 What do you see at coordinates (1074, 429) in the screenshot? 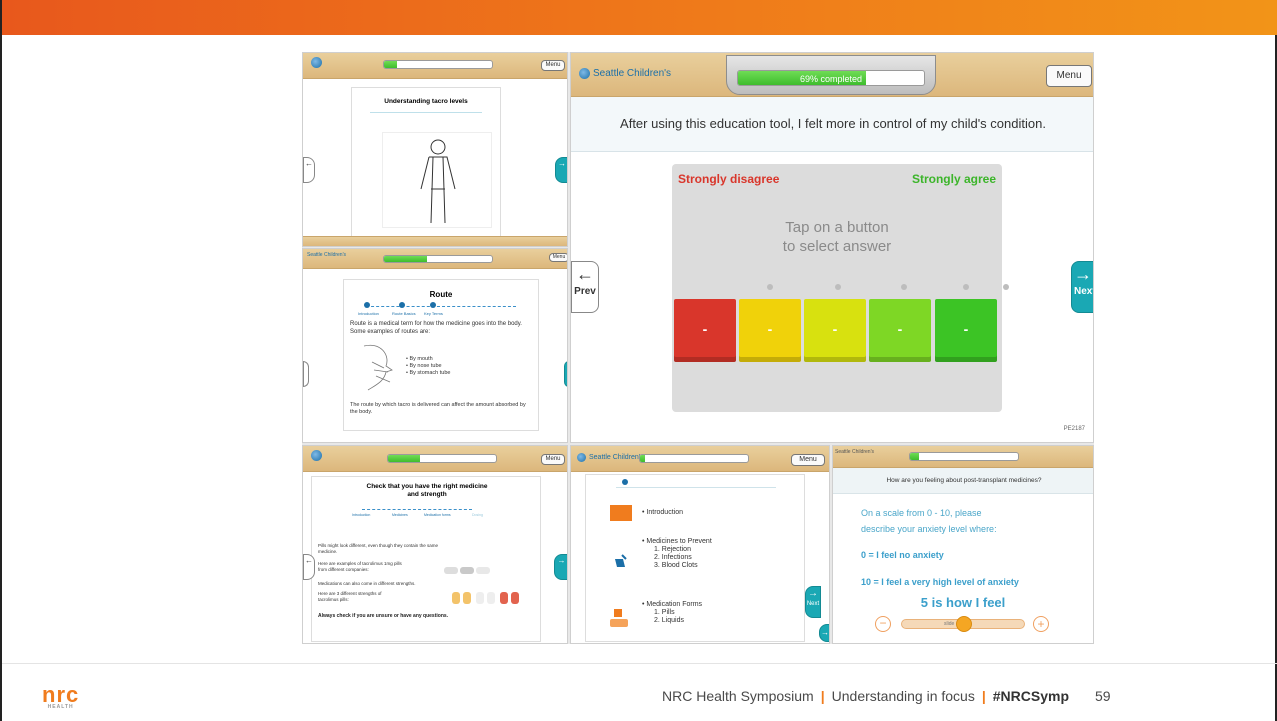
I see `form-code: PE2187` at bounding box center [1074, 429].